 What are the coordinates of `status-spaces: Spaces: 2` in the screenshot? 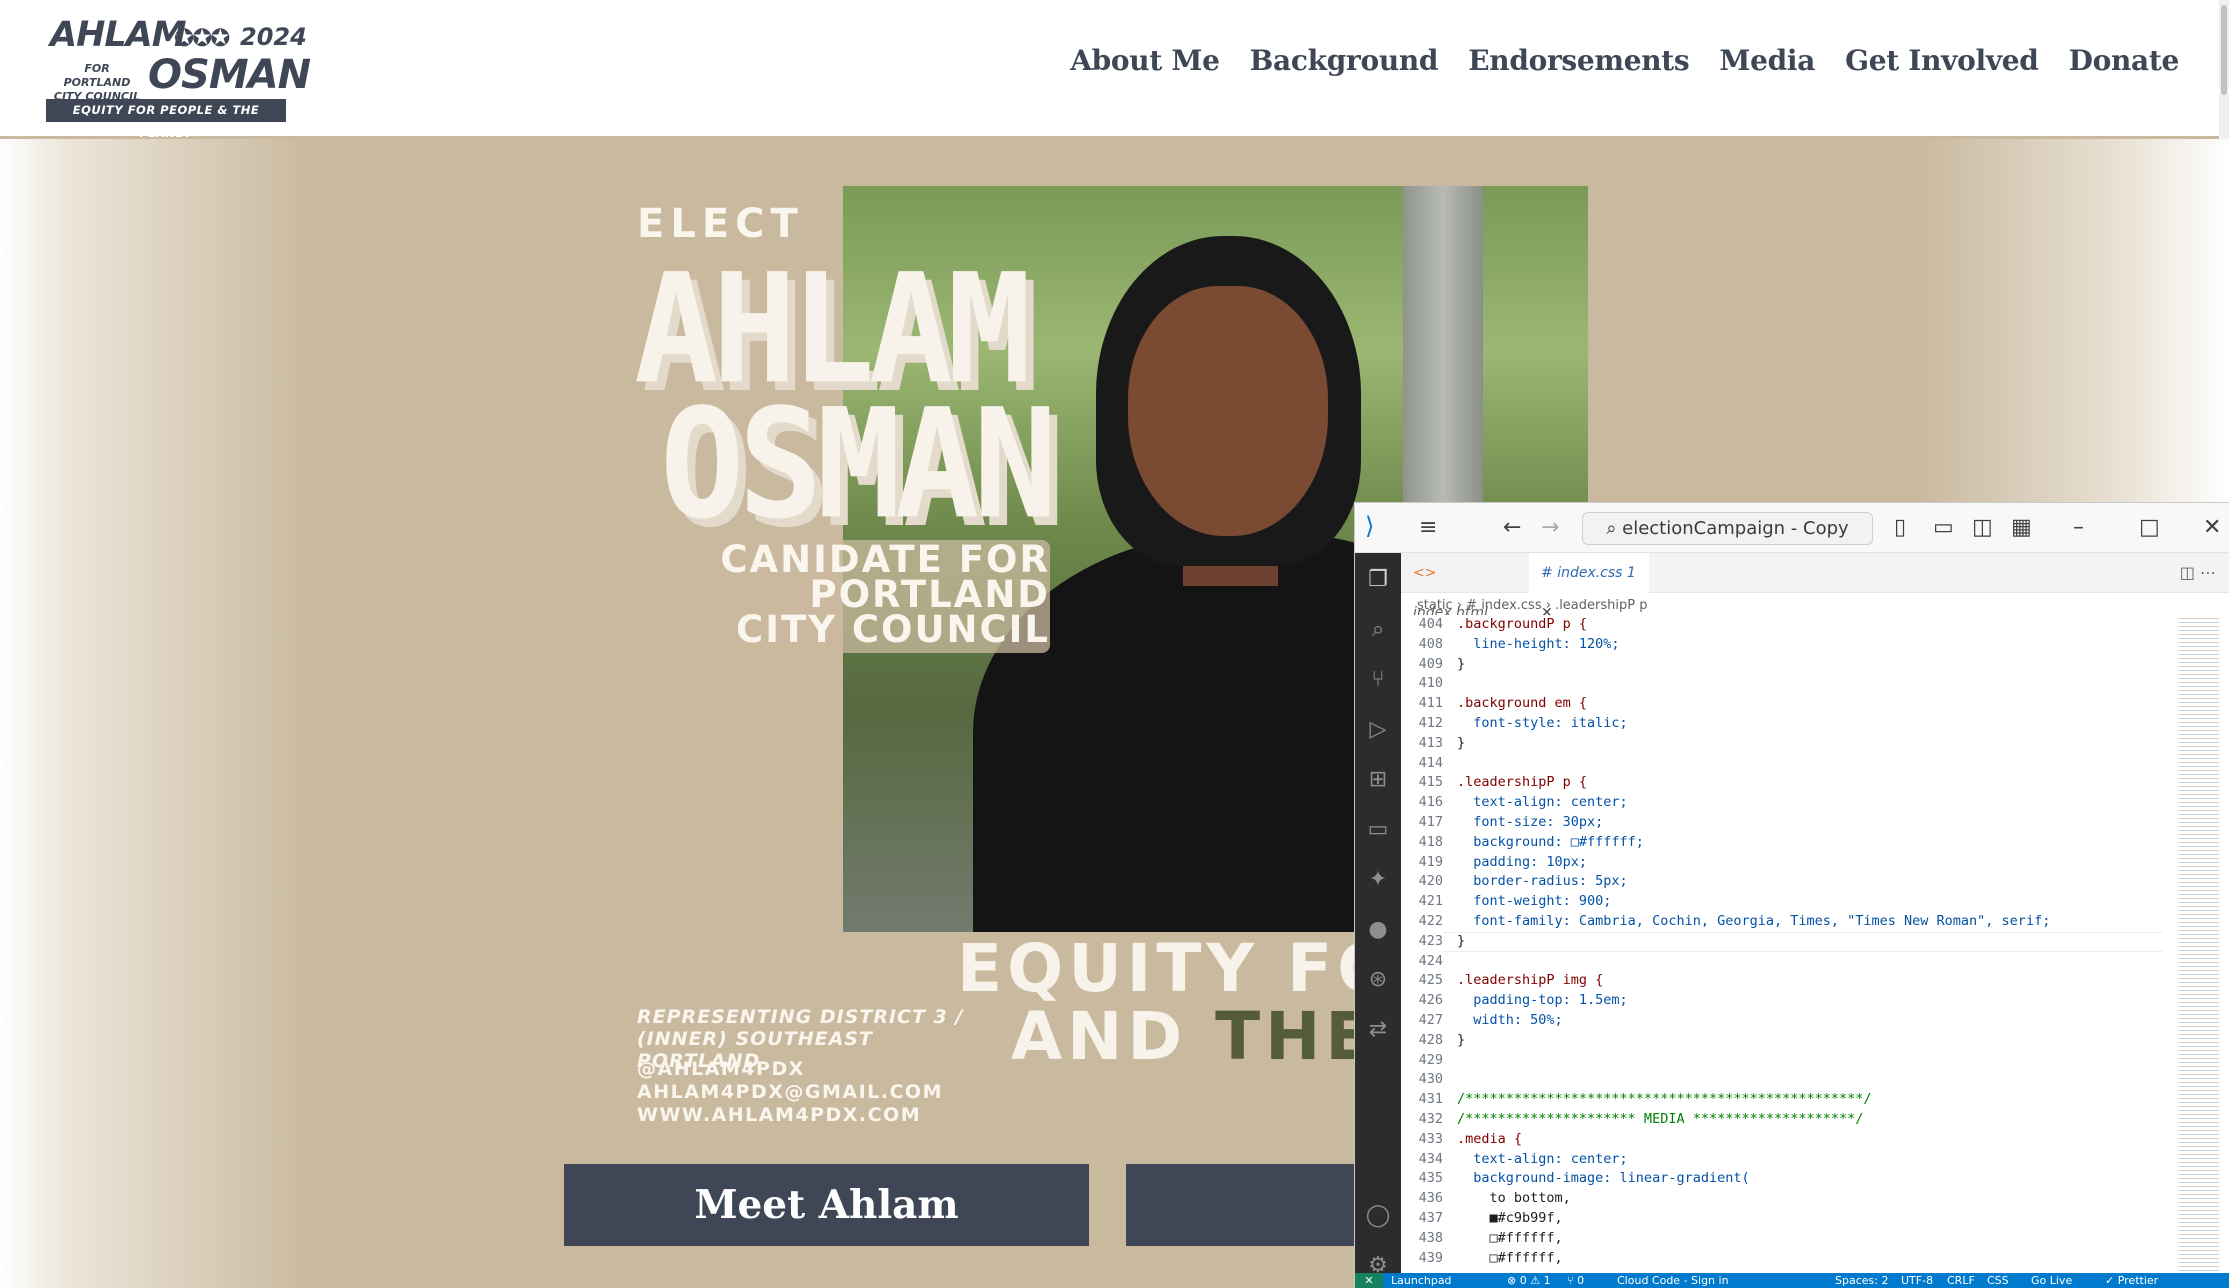 It's located at (1861, 1280).